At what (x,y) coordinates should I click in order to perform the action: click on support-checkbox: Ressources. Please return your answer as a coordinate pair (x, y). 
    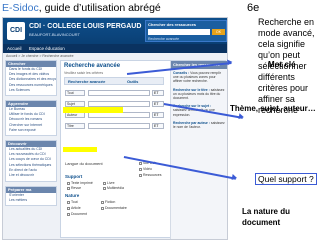
    Looking at the image, I should click on (150, 175).